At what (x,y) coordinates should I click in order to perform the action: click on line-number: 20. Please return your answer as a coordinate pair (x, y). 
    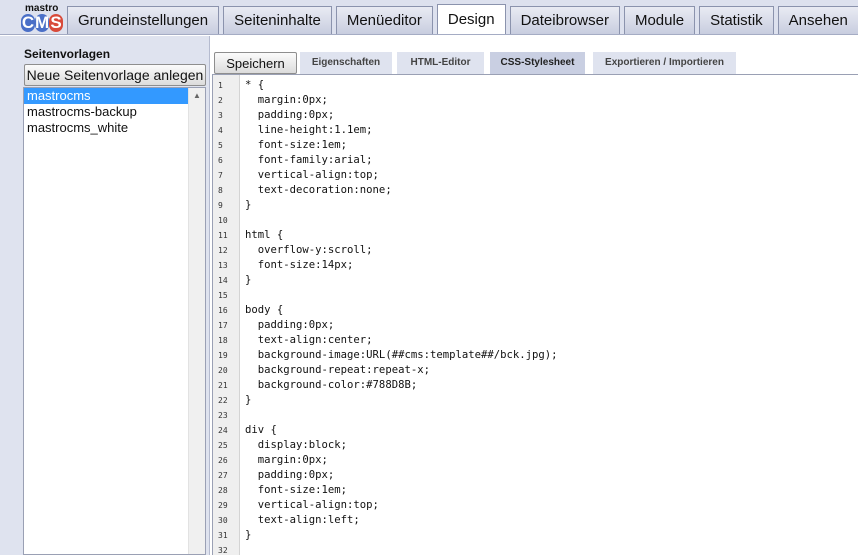
    Looking at the image, I should click on (223, 370).